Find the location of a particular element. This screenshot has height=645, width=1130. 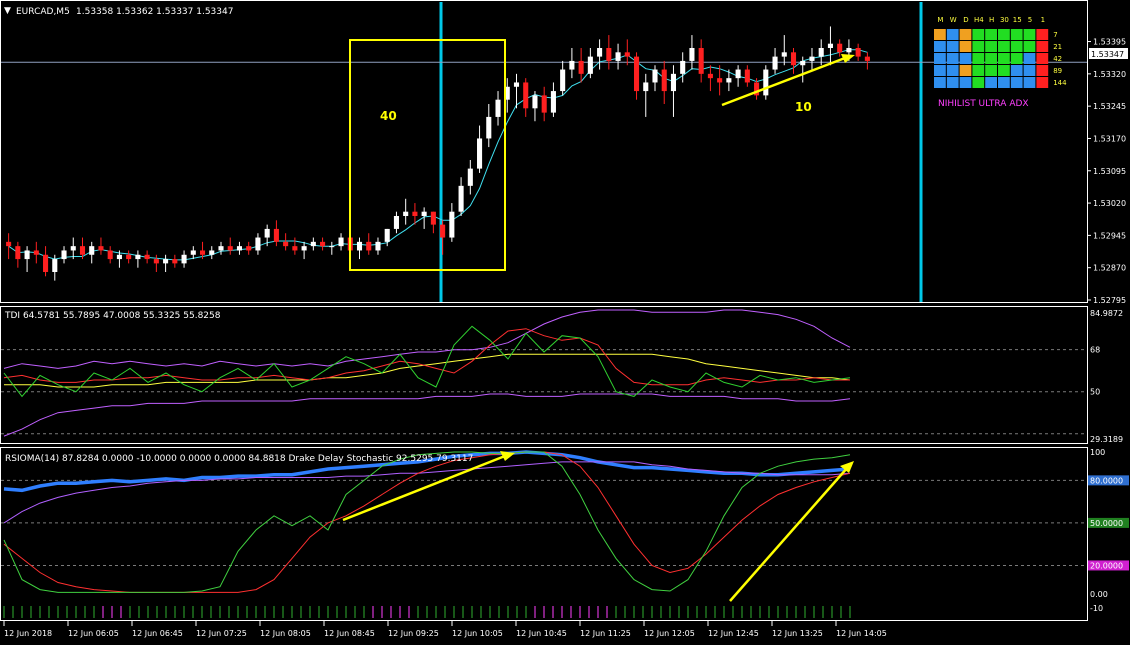

symbol-label: EURCAD,M5 is located at coordinates (43, 12).